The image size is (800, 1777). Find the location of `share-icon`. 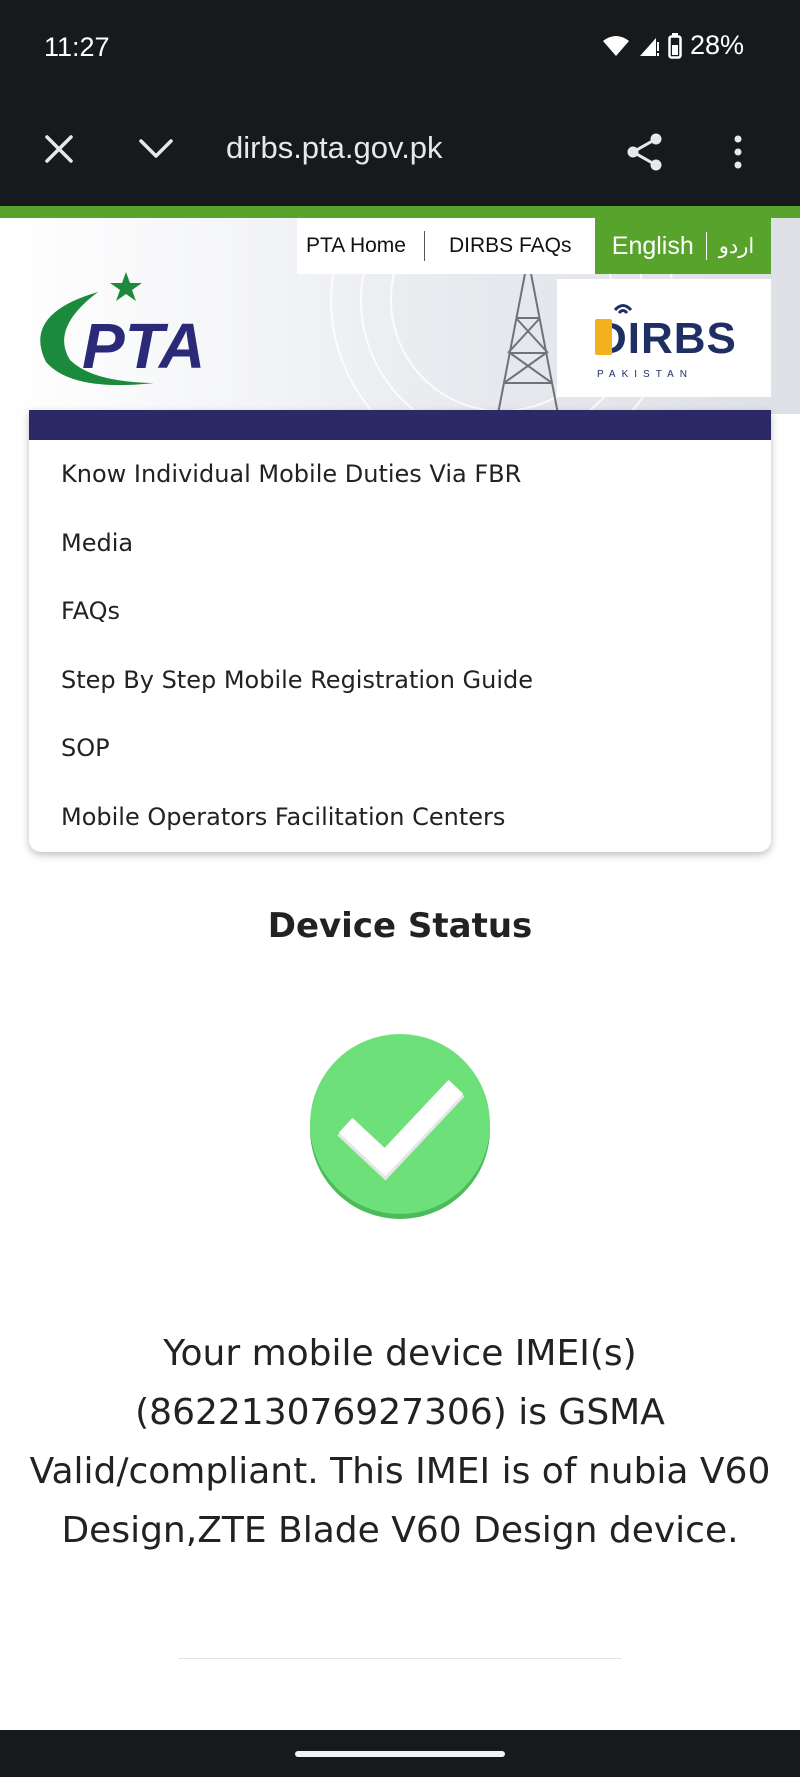

share-icon is located at coordinates (645, 152).